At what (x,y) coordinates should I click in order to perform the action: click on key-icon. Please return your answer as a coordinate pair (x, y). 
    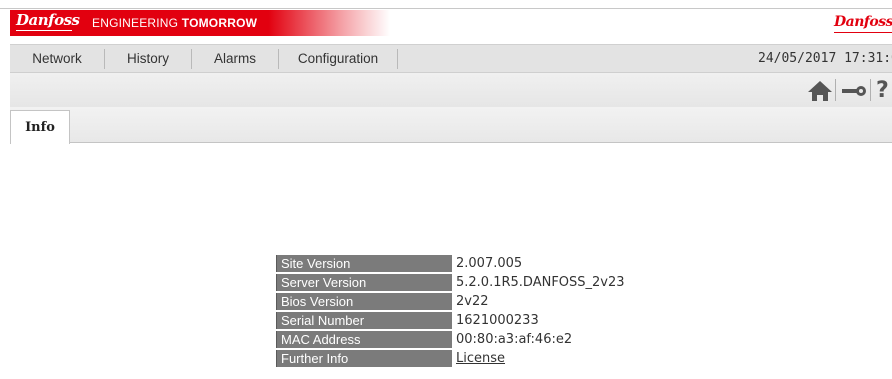
    Looking at the image, I should click on (854, 91).